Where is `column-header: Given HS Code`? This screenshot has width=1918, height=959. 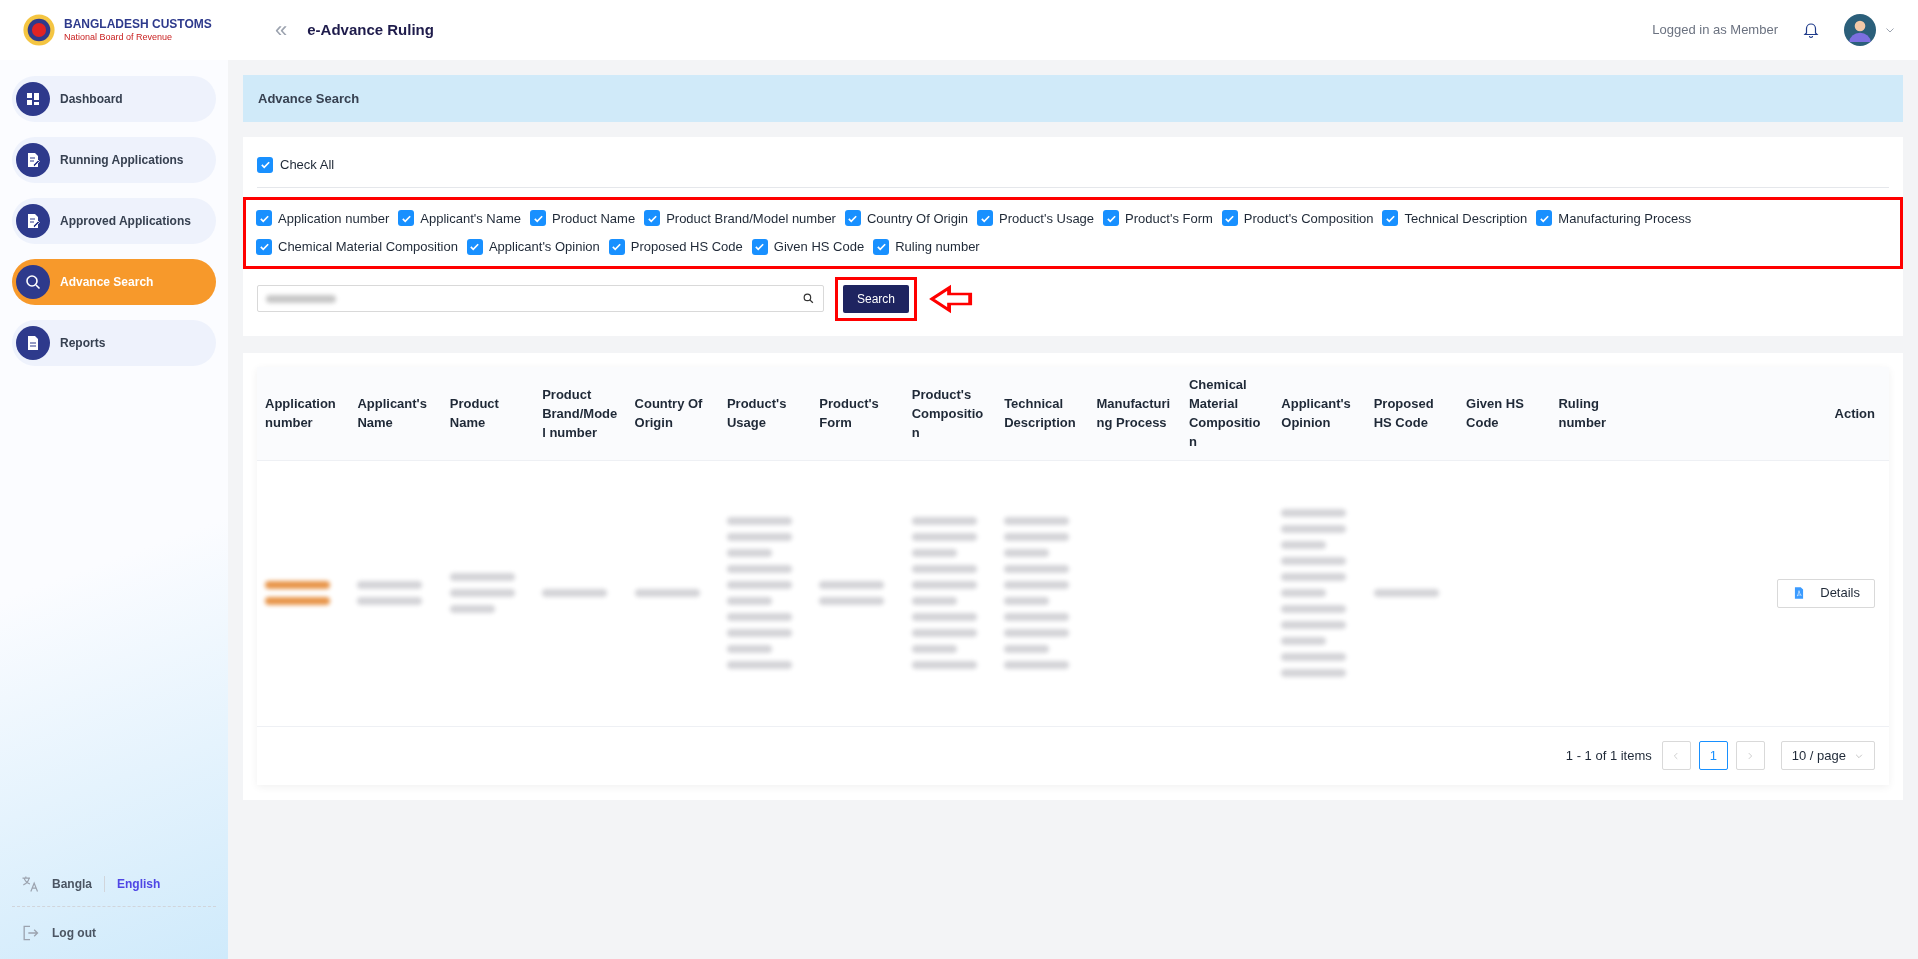
column-header: Given HS Code is located at coordinates (1495, 413).